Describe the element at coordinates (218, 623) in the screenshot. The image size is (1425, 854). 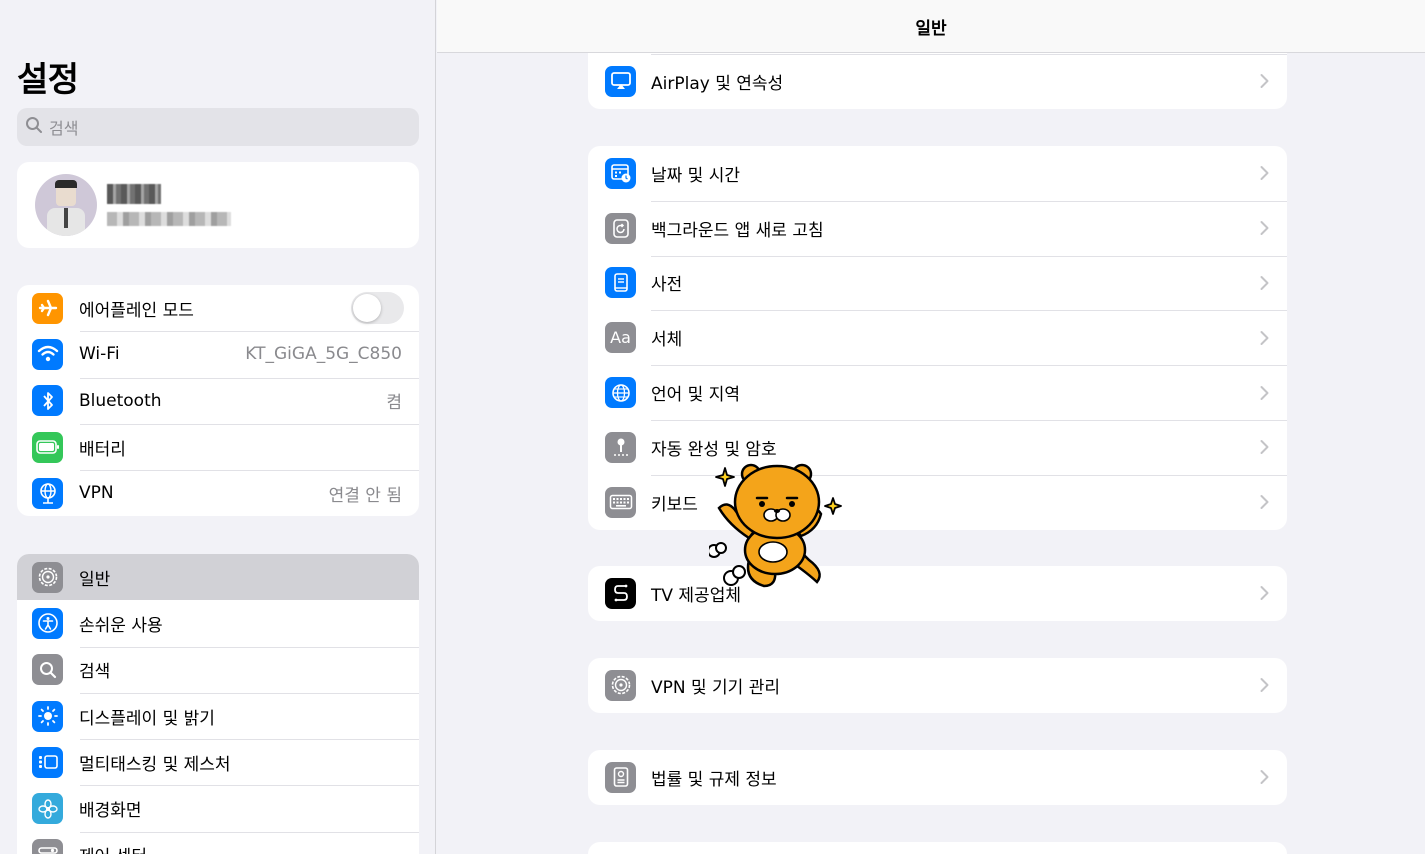
I see `sidebar-item-accessibility: 손쉬운 사용` at that location.